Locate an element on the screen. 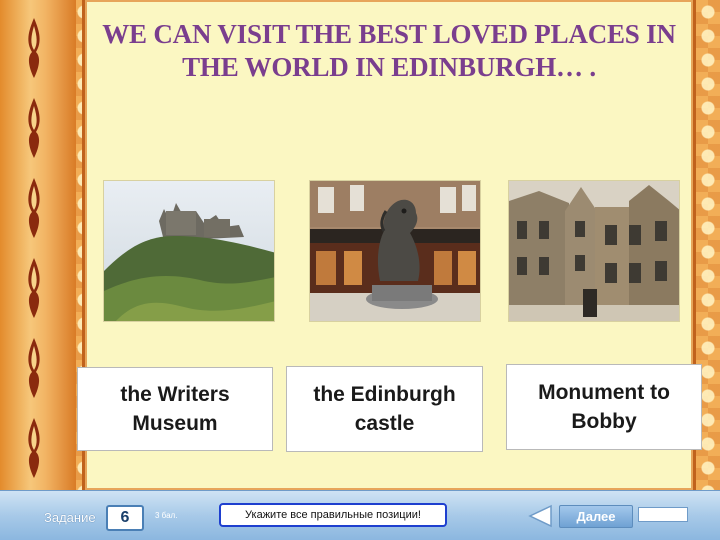 This screenshot has width=720, height=540. triangle-left-icon is located at coordinates (540, 516).